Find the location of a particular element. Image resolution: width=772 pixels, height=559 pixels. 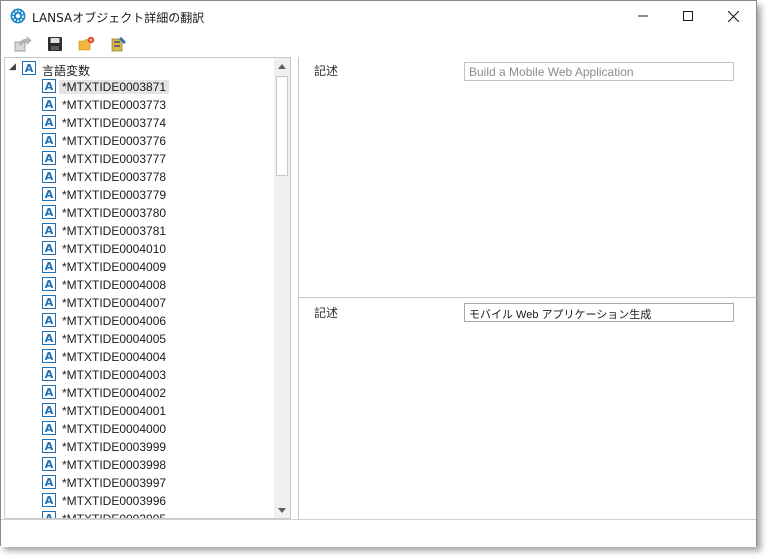

forward-export-icon is located at coordinates (23, 44).